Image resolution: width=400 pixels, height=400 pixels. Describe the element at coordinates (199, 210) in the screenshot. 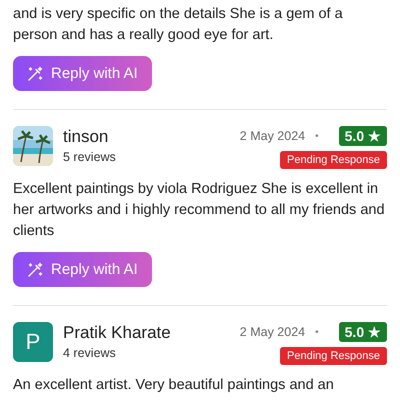

I see `review-text: Excellent paintings by viola Rodriguez She is excellent in her artworks and i highly recommend to all my friends and clients` at that location.